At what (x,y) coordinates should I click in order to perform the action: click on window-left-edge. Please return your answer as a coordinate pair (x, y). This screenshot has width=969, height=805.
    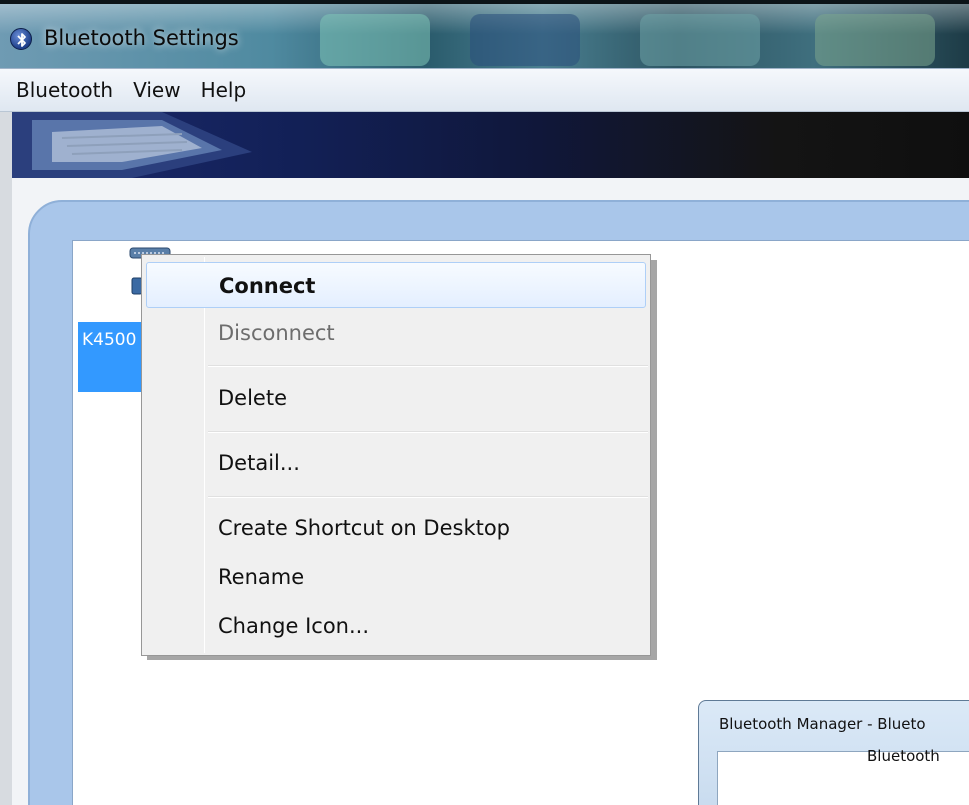
    Looking at the image, I should click on (6, 458).